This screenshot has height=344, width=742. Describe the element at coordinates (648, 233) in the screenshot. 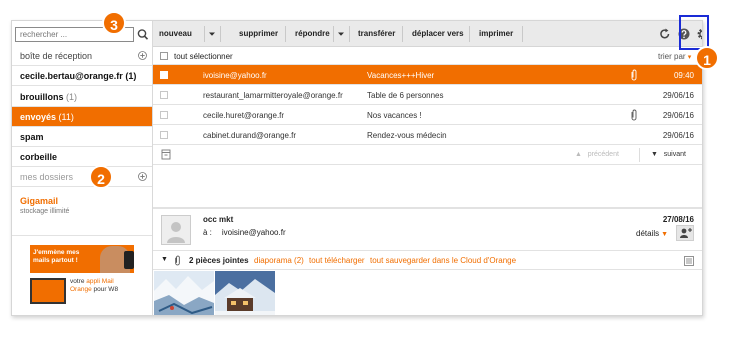

I see `details-label: détails` at that location.